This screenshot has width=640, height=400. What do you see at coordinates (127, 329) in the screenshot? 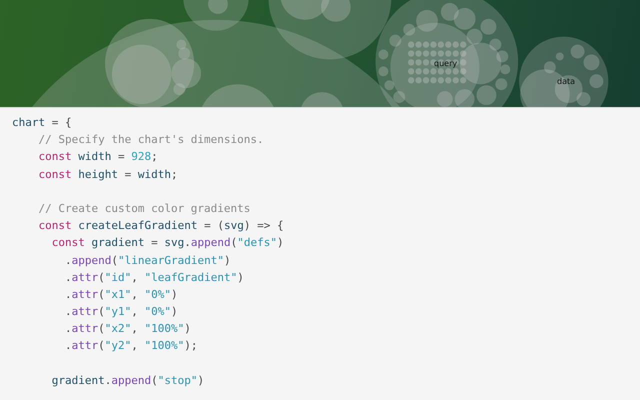
I see `code-line: .attr("x2", "100%")` at bounding box center [127, 329].